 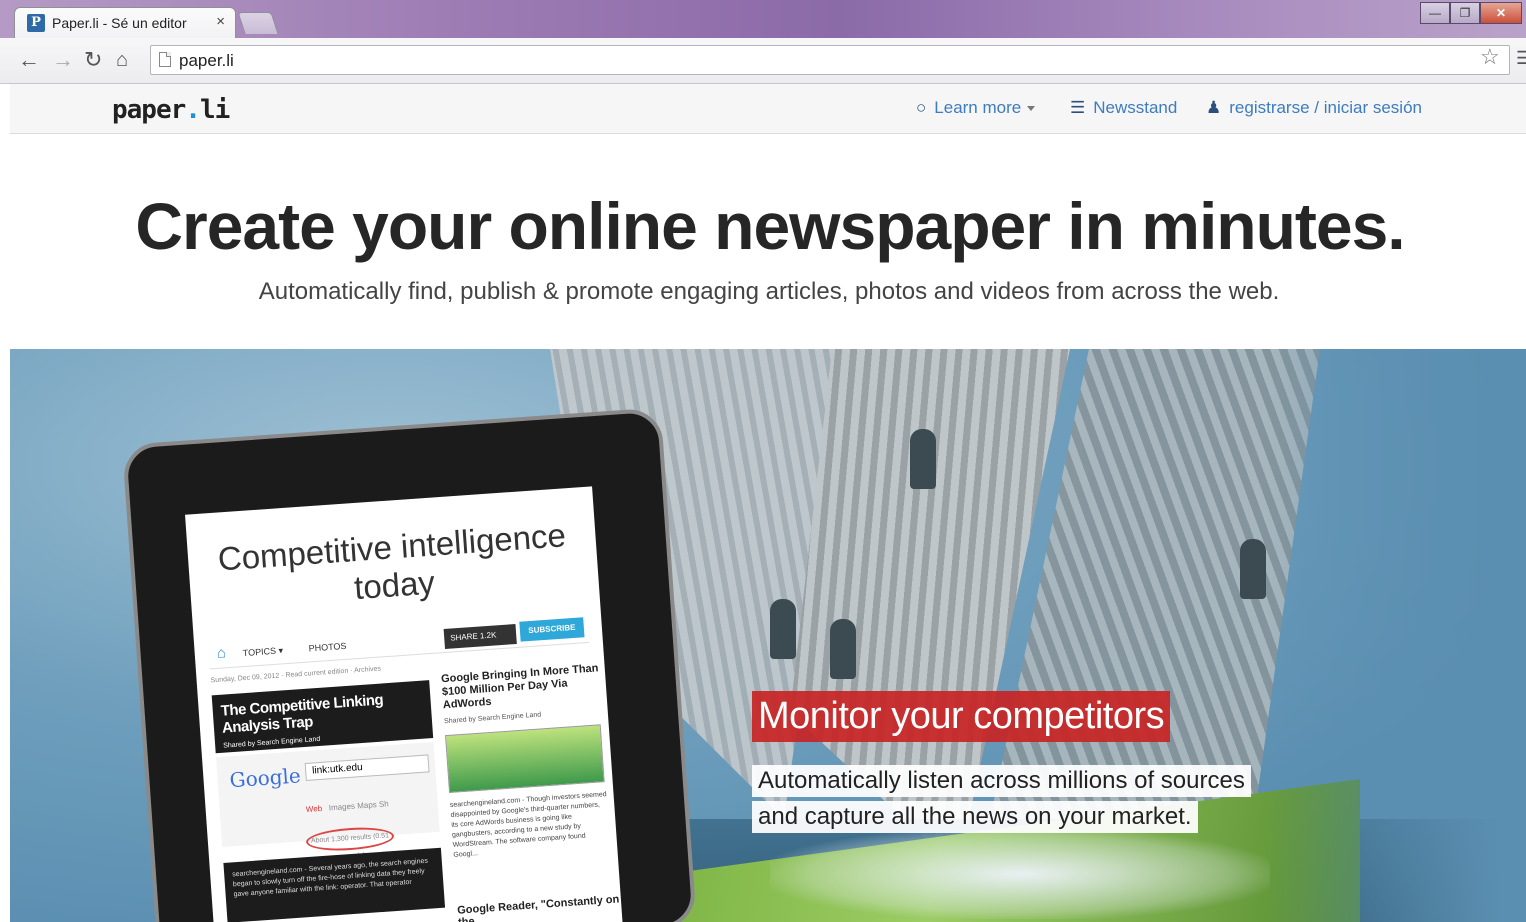 What do you see at coordinates (350, 843) in the screenshot?
I see `google-results: About 1,300 results (0.51 seconds)` at bounding box center [350, 843].